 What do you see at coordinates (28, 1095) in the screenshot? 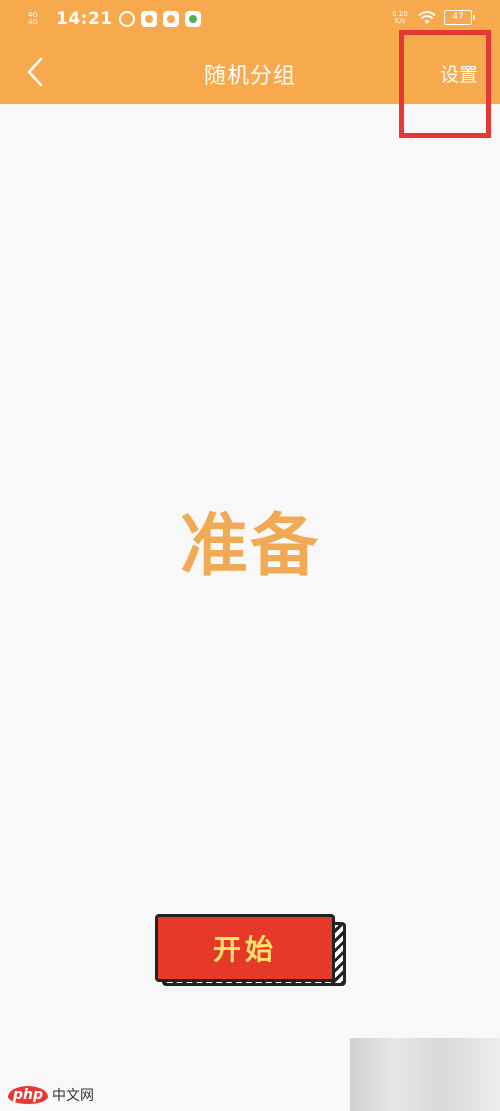
I see `watermark-logo: php` at bounding box center [28, 1095].